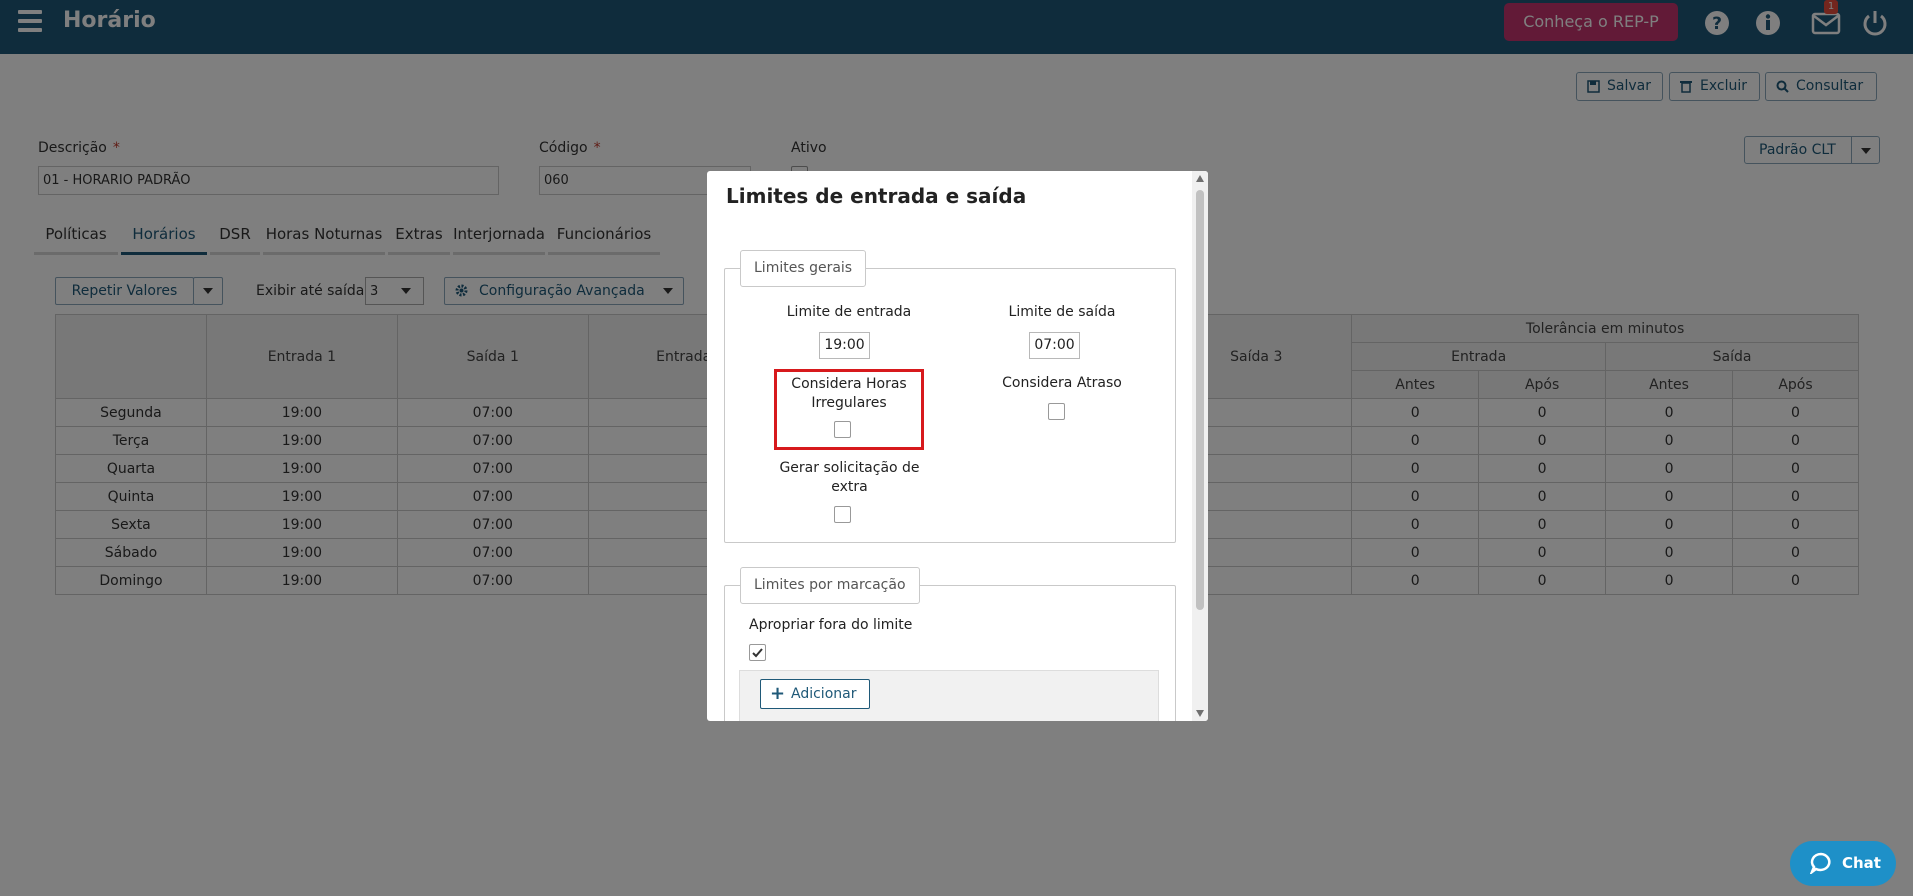  Describe the element at coordinates (849, 384) in the screenshot. I see `irregular-hours-label-line1: Considera Horas` at that location.